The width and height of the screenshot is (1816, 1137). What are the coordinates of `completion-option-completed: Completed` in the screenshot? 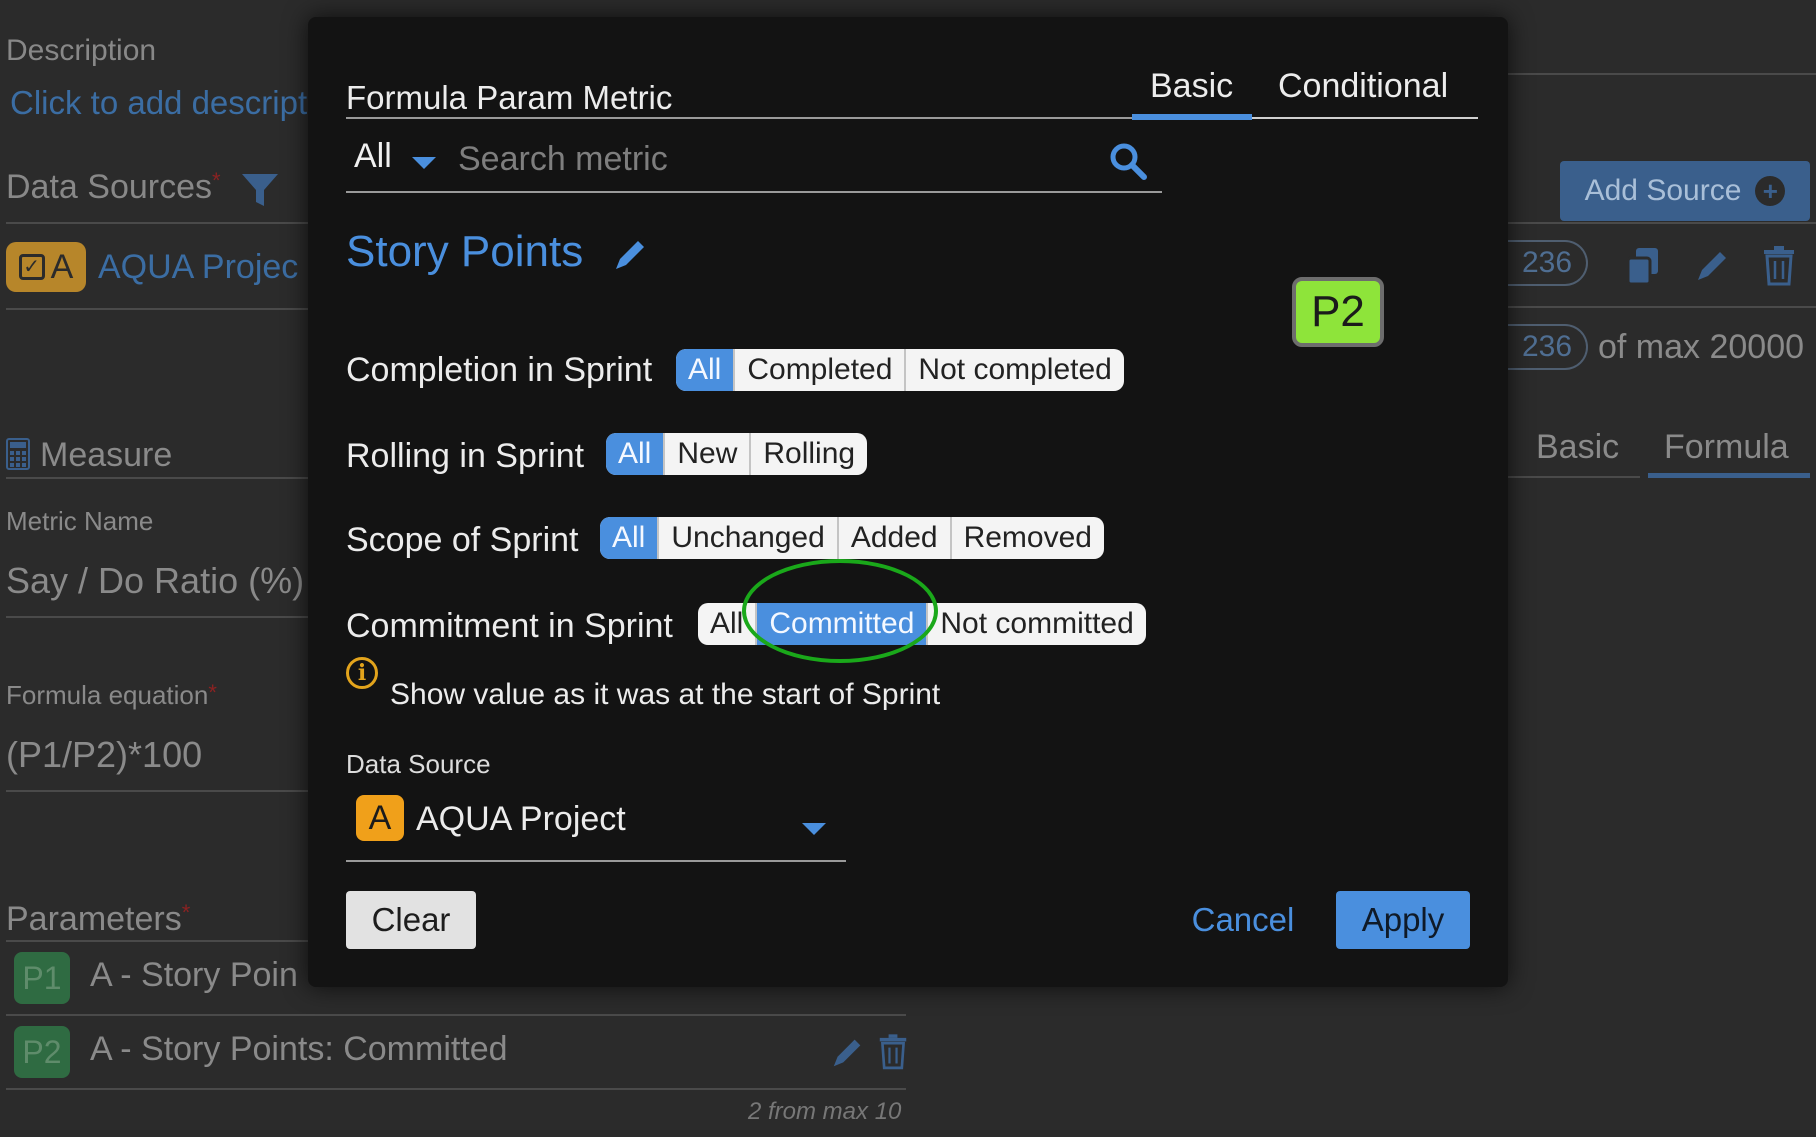 It's located at (818, 370).